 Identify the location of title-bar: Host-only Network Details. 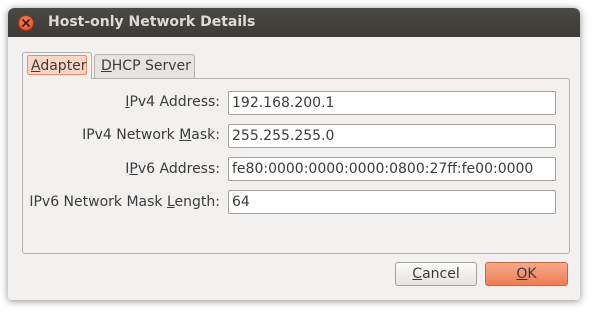
(294, 22).